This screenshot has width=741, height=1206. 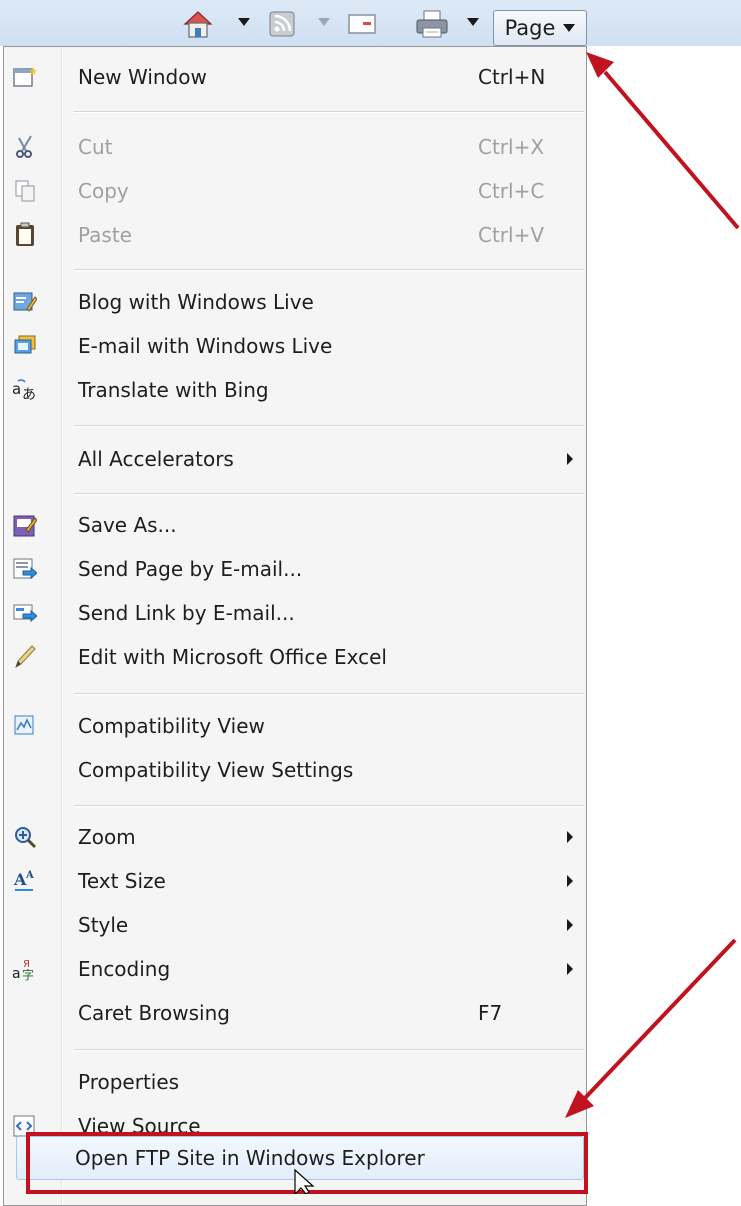 I want to click on mouse-cursor-icon, so click(x=304, y=1181).